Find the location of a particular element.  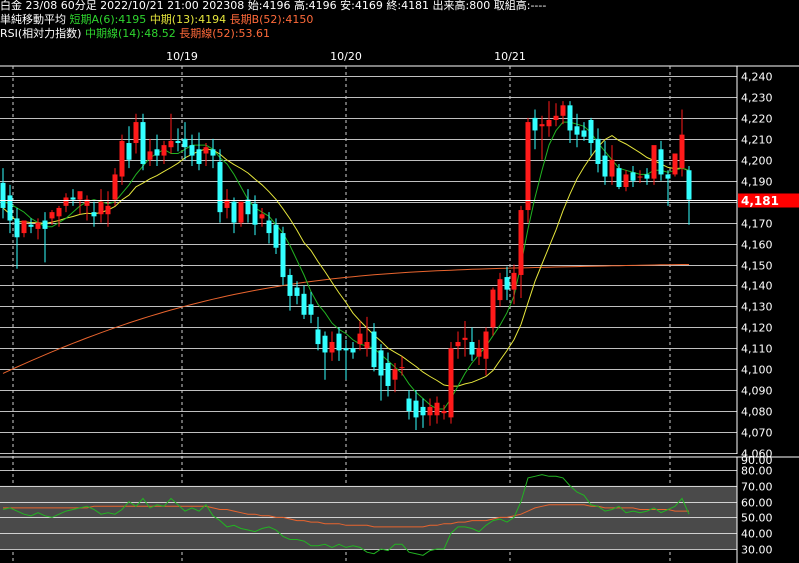

price-tick-label: 4,200 is located at coordinates (757, 161).